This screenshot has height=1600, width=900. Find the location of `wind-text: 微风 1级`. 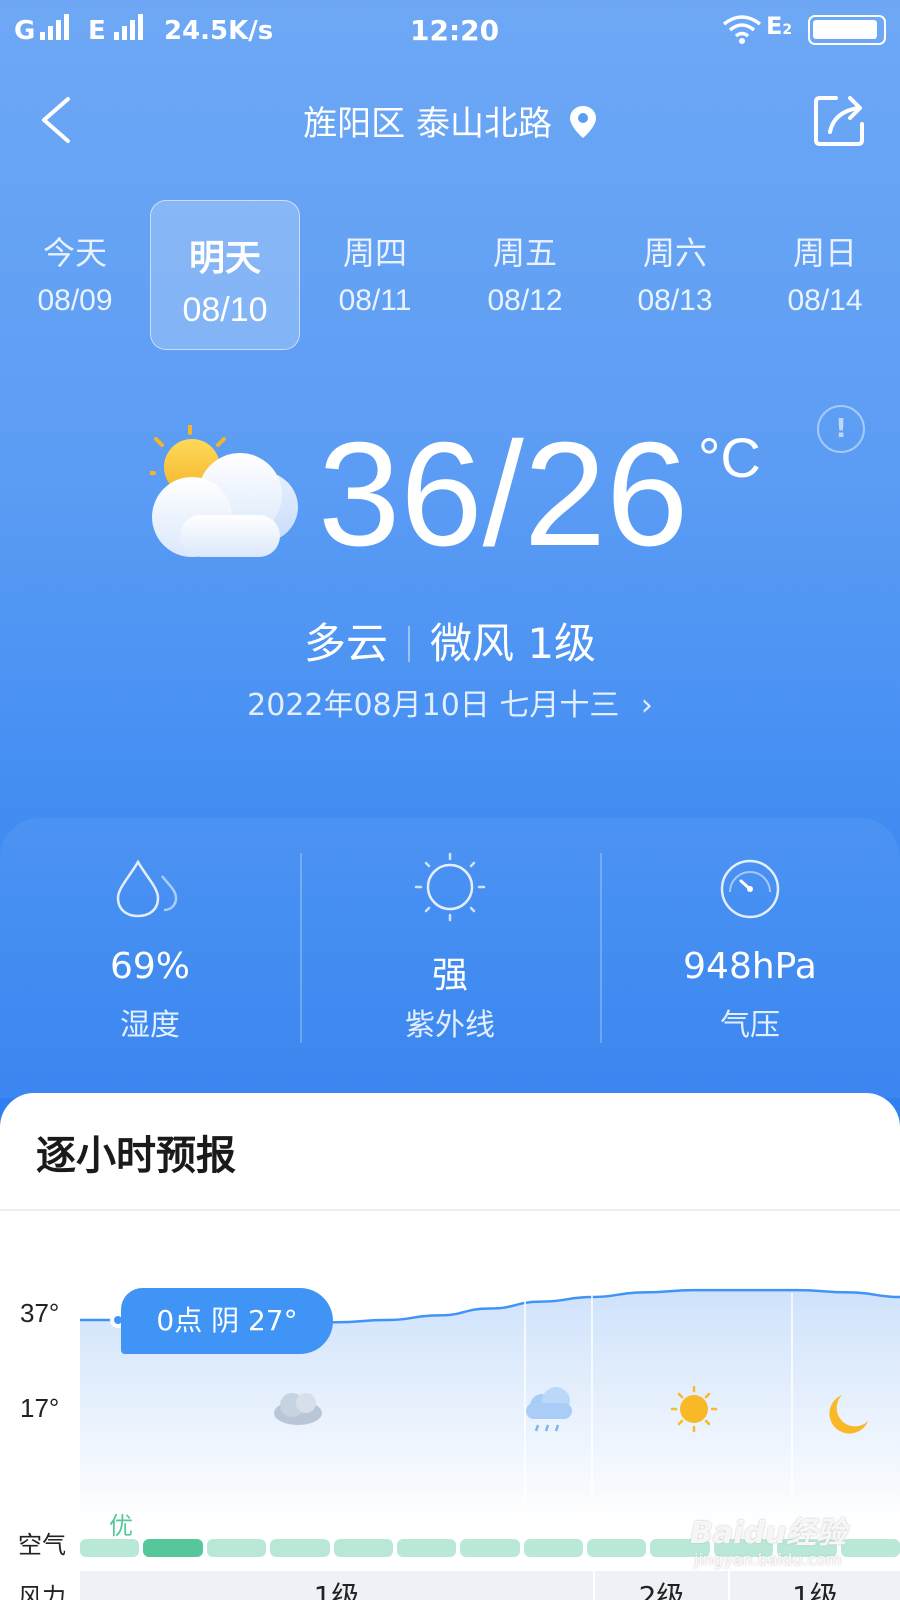

wind-text: 微风 1级 is located at coordinates (513, 643).